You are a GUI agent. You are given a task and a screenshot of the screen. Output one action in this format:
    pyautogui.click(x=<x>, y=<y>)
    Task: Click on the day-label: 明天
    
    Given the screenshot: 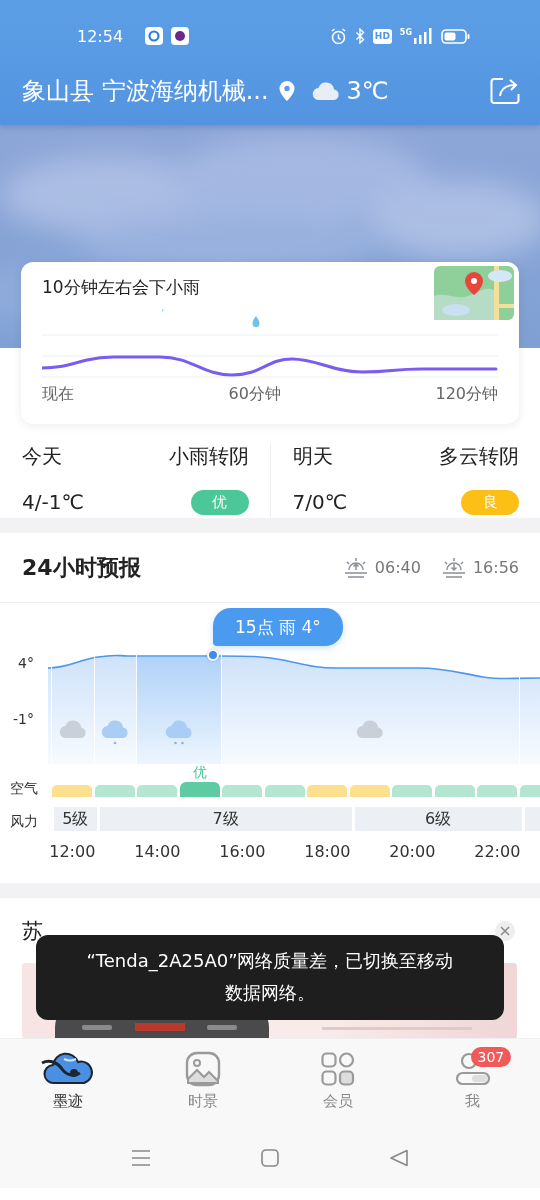 What is the action you would take?
    pyautogui.click(x=312, y=456)
    